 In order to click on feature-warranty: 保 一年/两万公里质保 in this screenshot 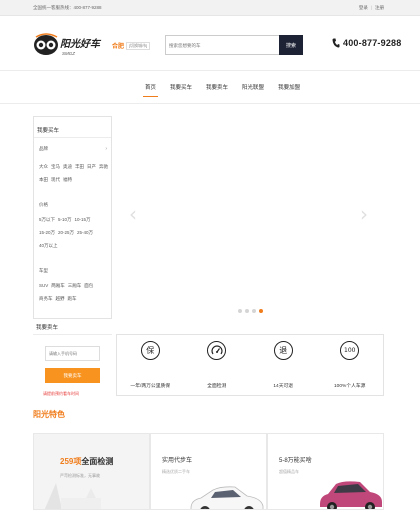, I will do `click(150, 365)`.